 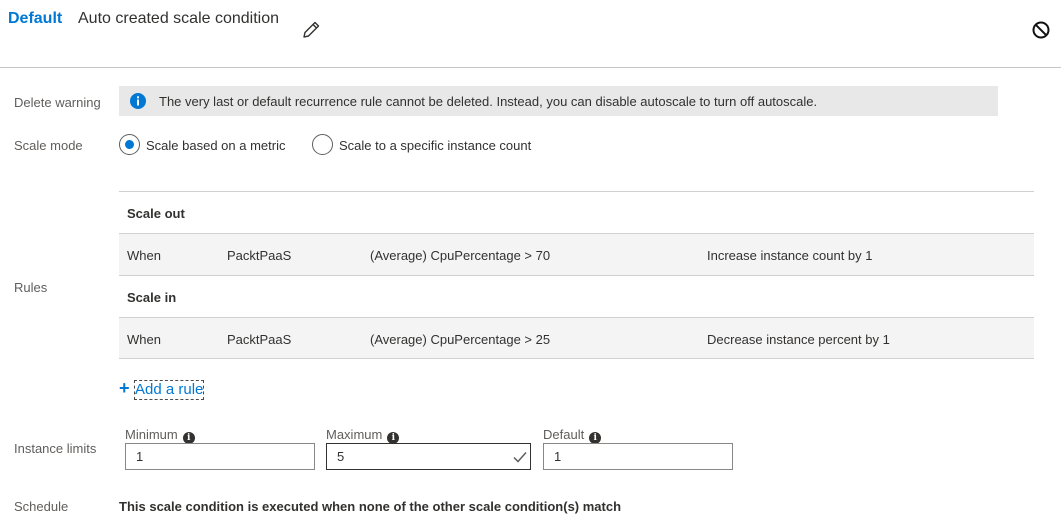 I want to click on schedule-label: Schedule, so click(x=41, y=506).